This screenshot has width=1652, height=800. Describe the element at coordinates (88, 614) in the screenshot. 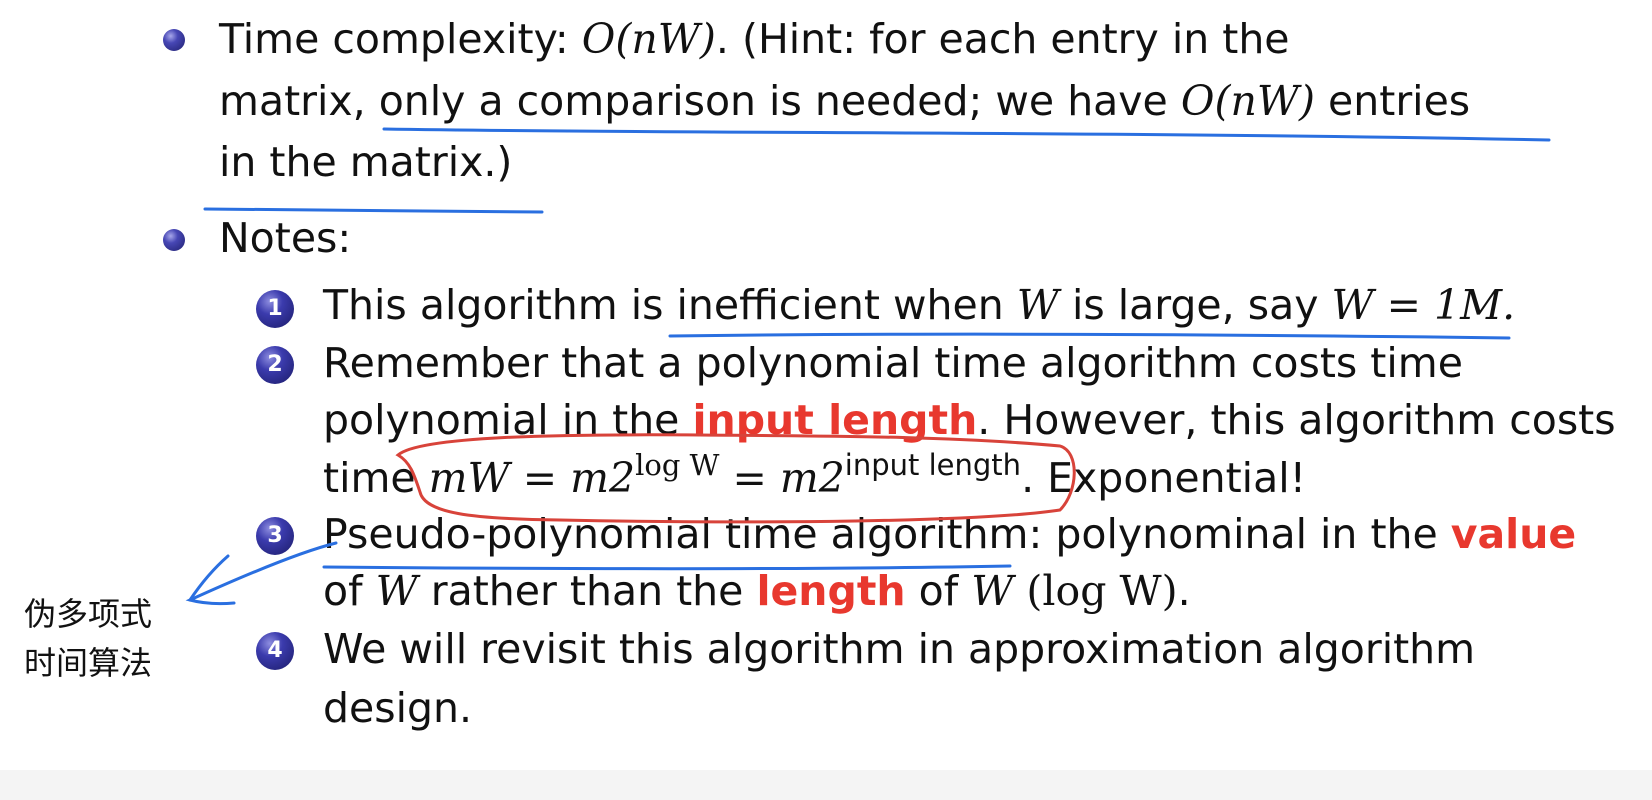

I see `annotation-line-1: 伪多项式` at that location.